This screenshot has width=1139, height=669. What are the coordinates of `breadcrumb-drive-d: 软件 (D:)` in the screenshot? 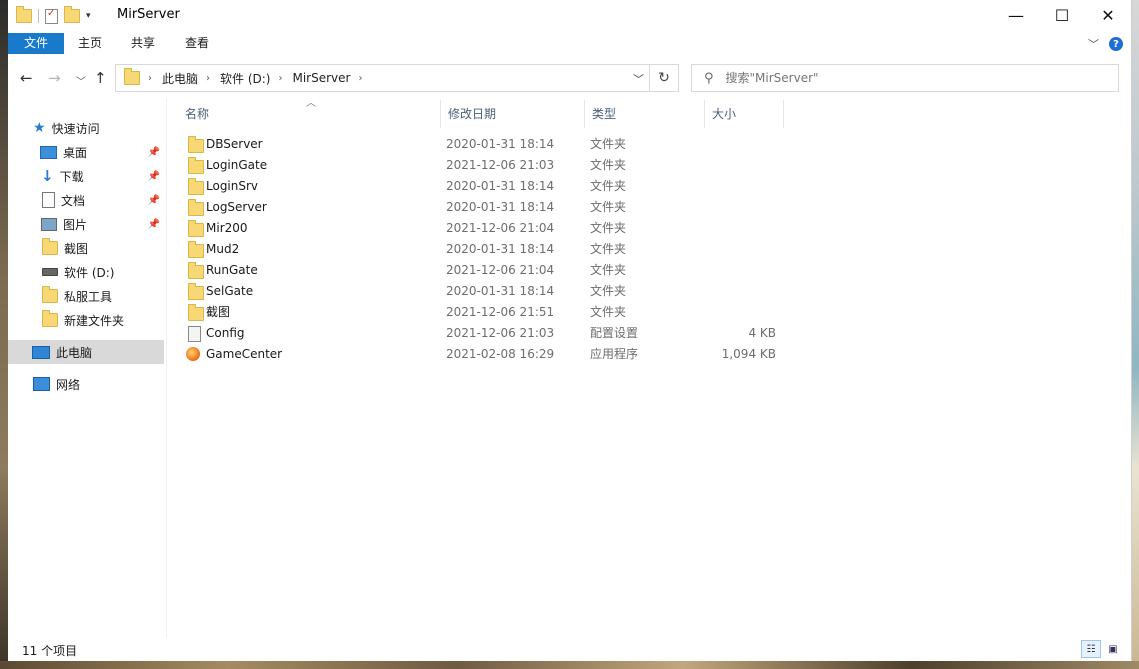 It's located at (245, 78).